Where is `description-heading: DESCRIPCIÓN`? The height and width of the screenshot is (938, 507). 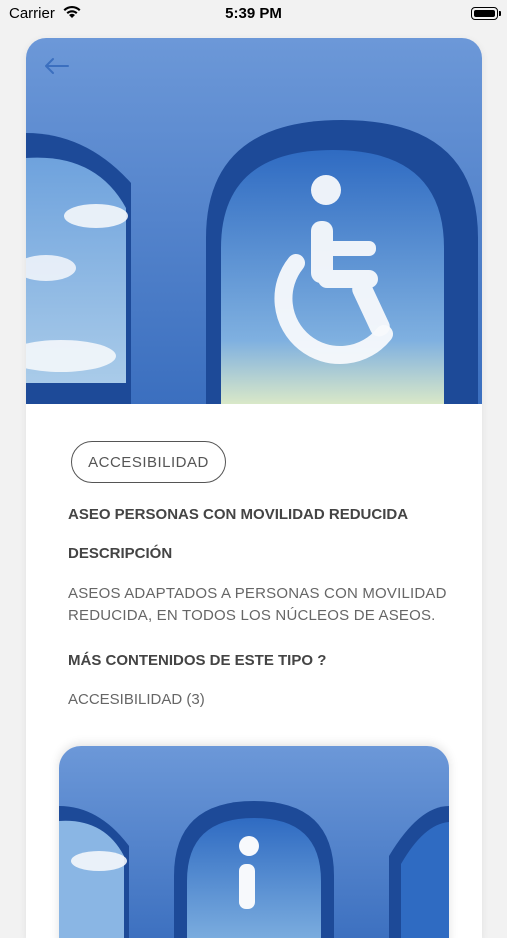 description-heading: DESCRIPCIÓN is located at coordinates (120, 553).